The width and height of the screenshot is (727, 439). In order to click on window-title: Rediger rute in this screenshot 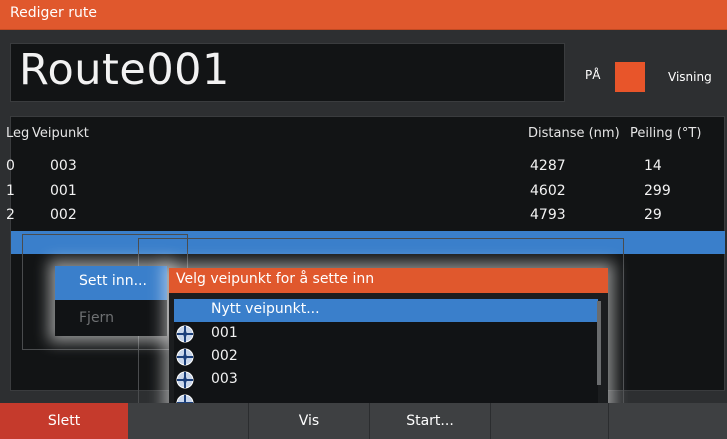, I will do `click(53, 13)`.